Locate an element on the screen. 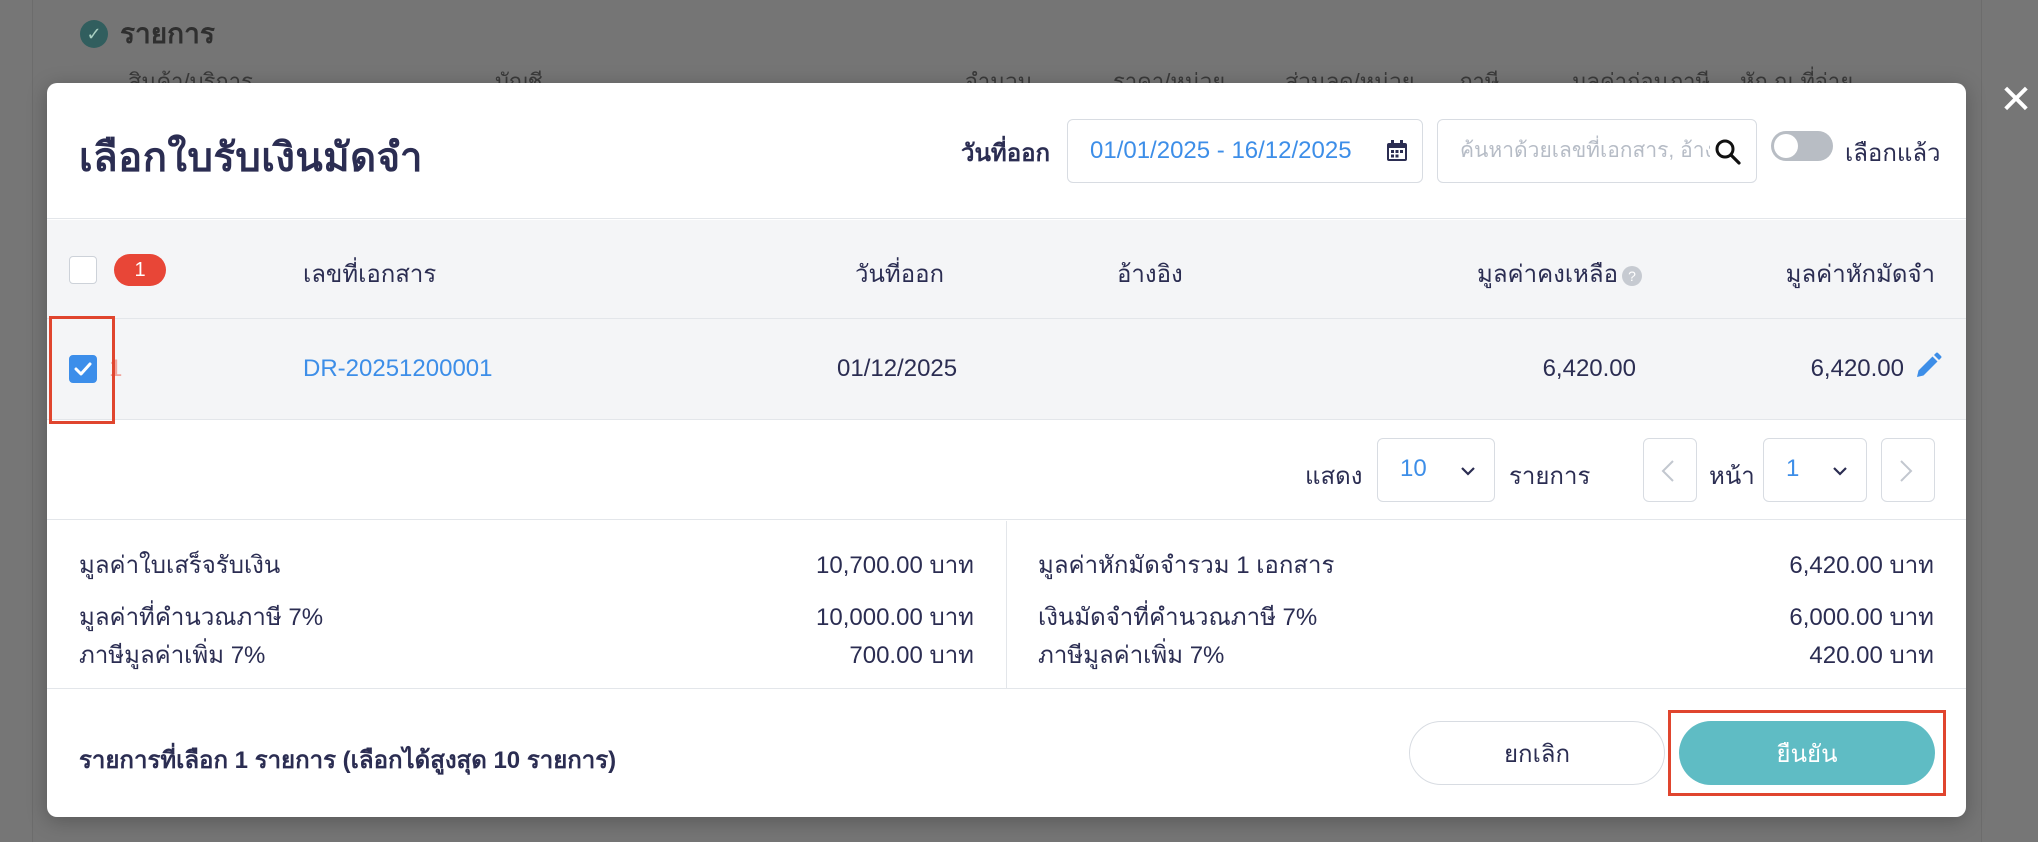  pencil-edit-icon is located at coordinates (1928, 366).